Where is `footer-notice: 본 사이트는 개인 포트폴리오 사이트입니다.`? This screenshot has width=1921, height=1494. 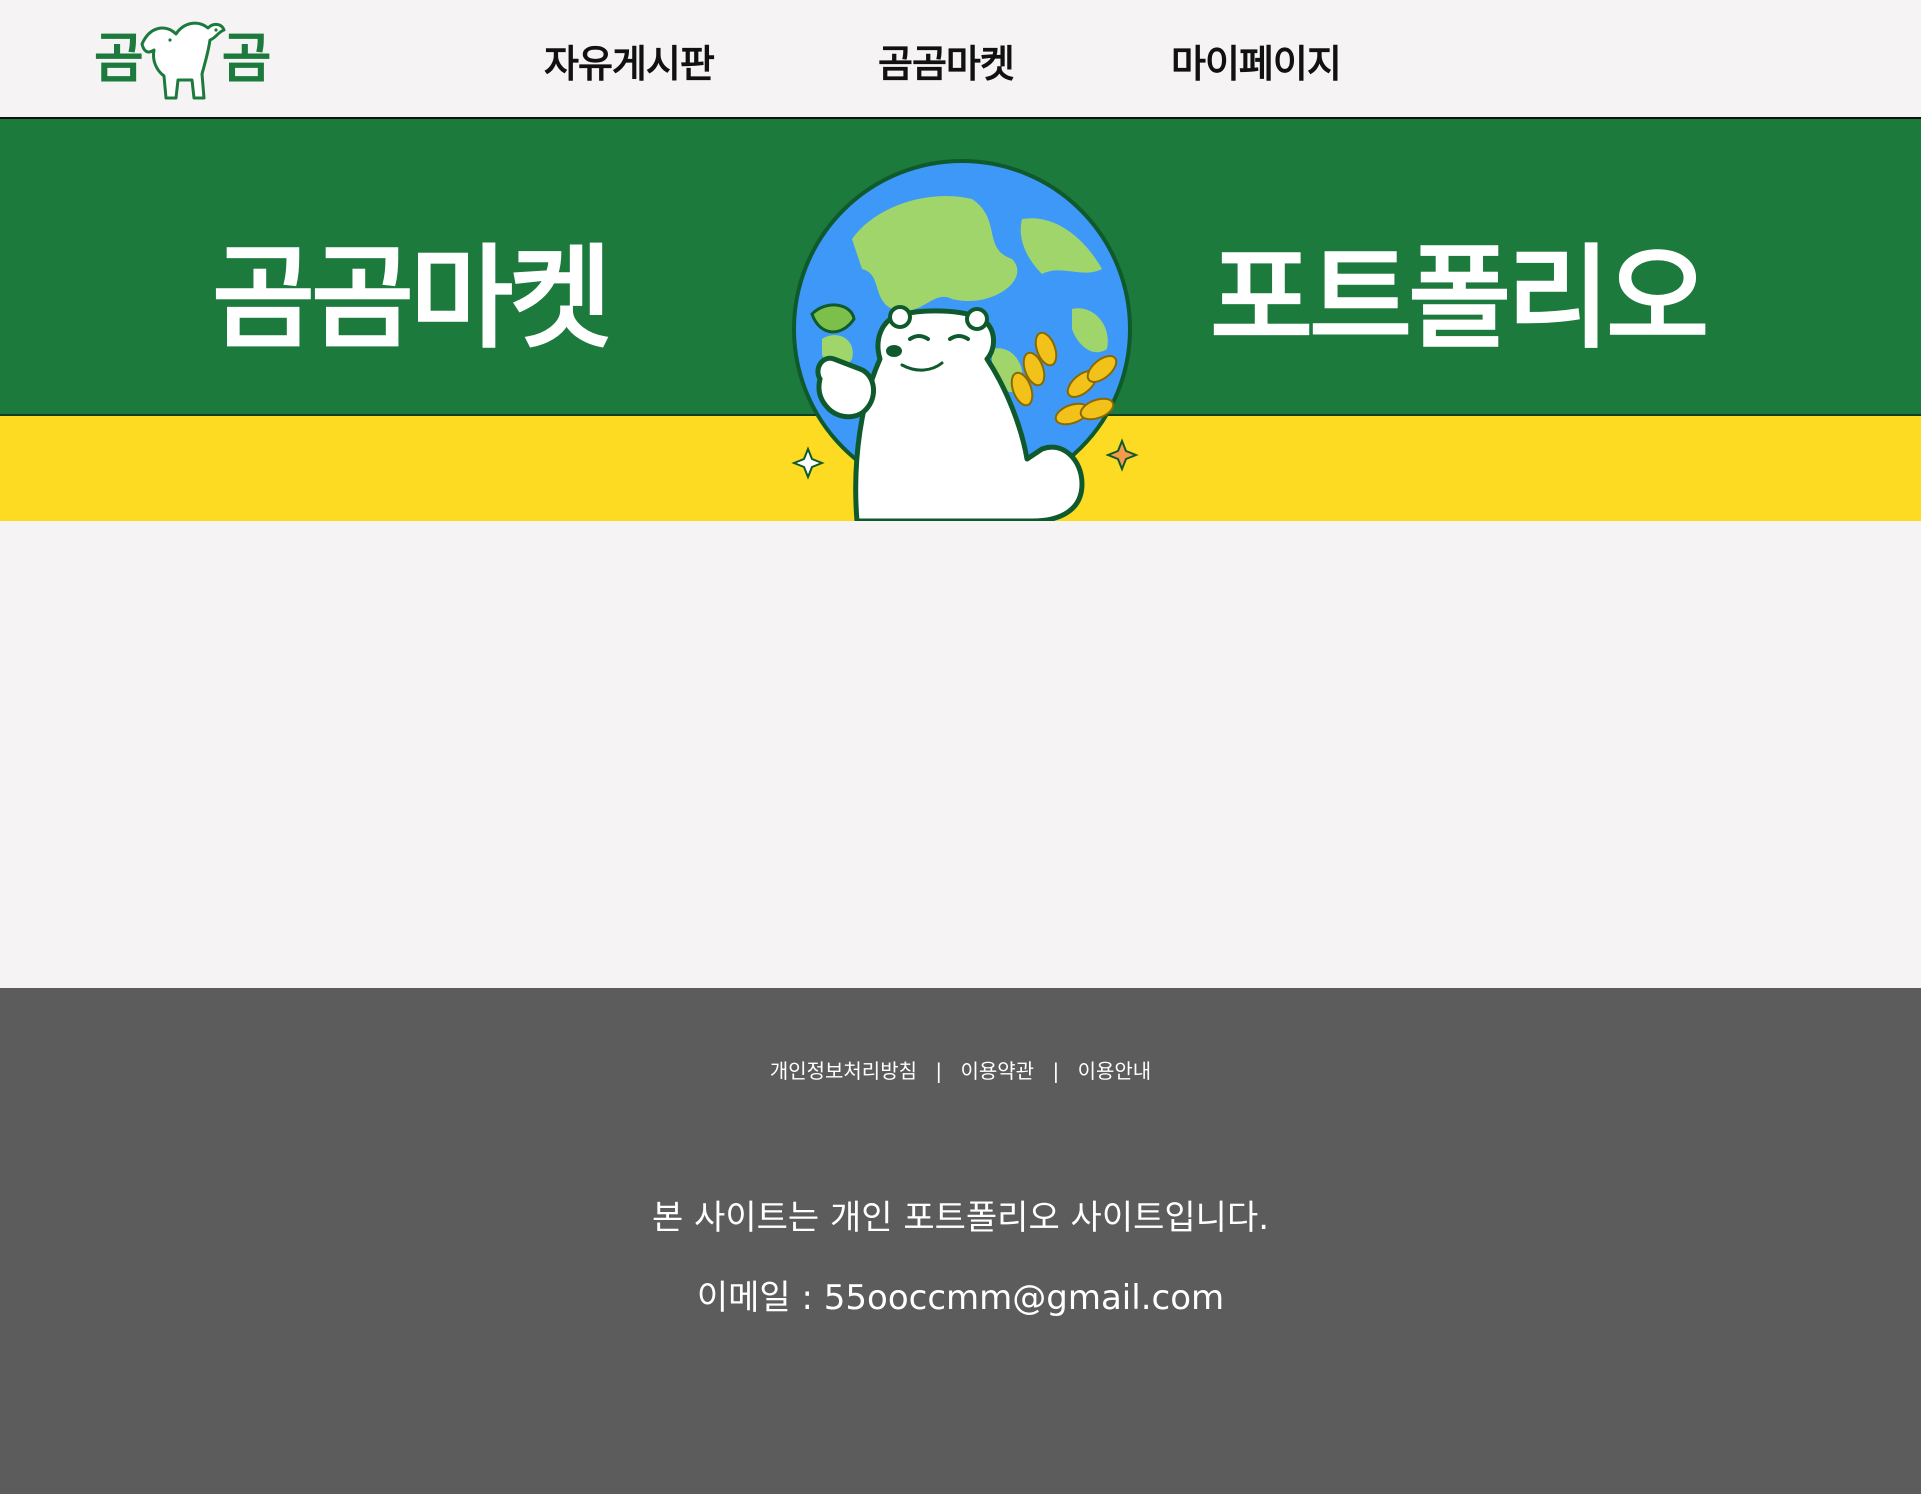
footer-notice: 본 사이트는 개인 포트폴리오 사이트입니다. is located at coordinates (960, 1218).